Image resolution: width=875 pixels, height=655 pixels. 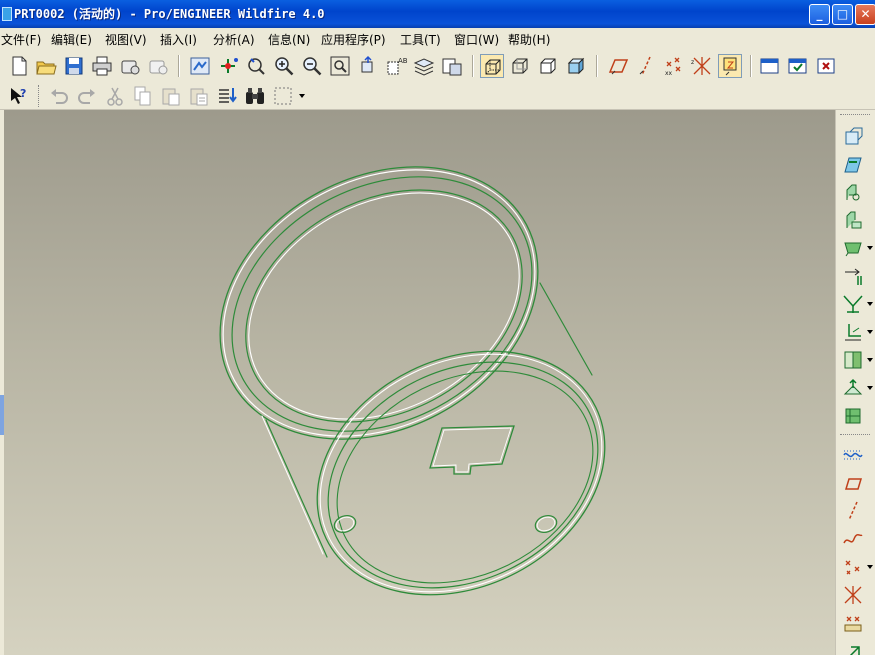 What do you see at coordinates (853, 595) in the screenshot?
I see `datum-point-icon` at bounding box center [853, 595].